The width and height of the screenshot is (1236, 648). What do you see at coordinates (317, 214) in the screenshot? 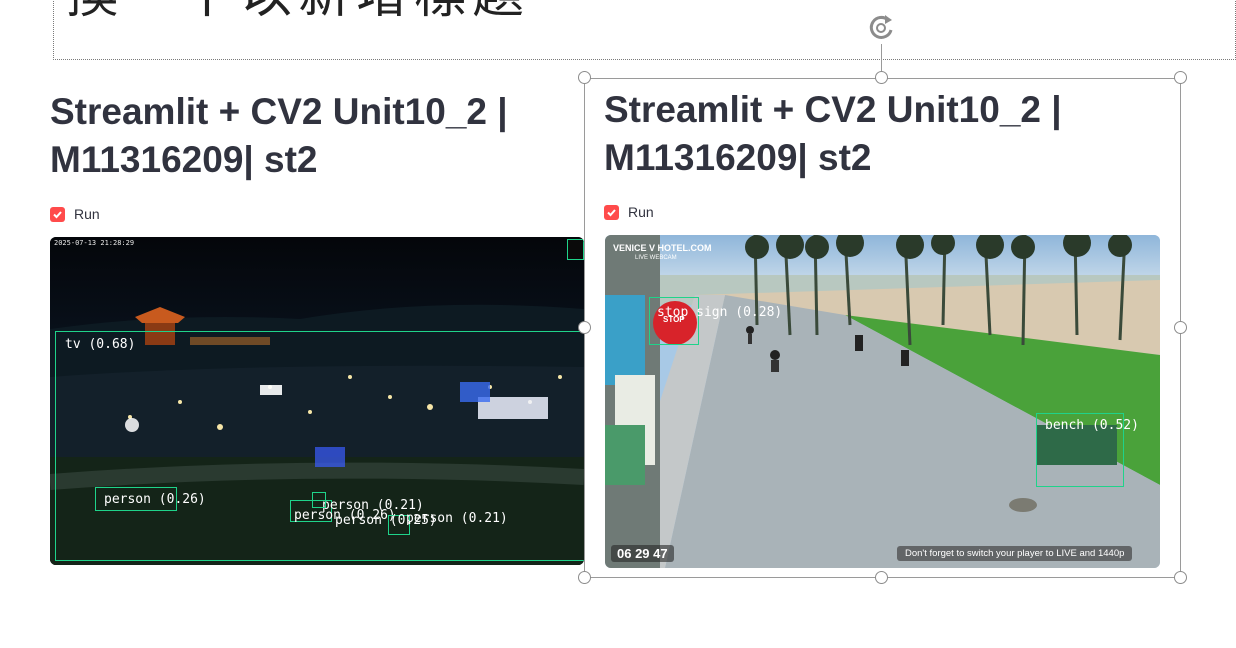
I see `run-checkbox-row: Run` at bounding box center [317, 214].